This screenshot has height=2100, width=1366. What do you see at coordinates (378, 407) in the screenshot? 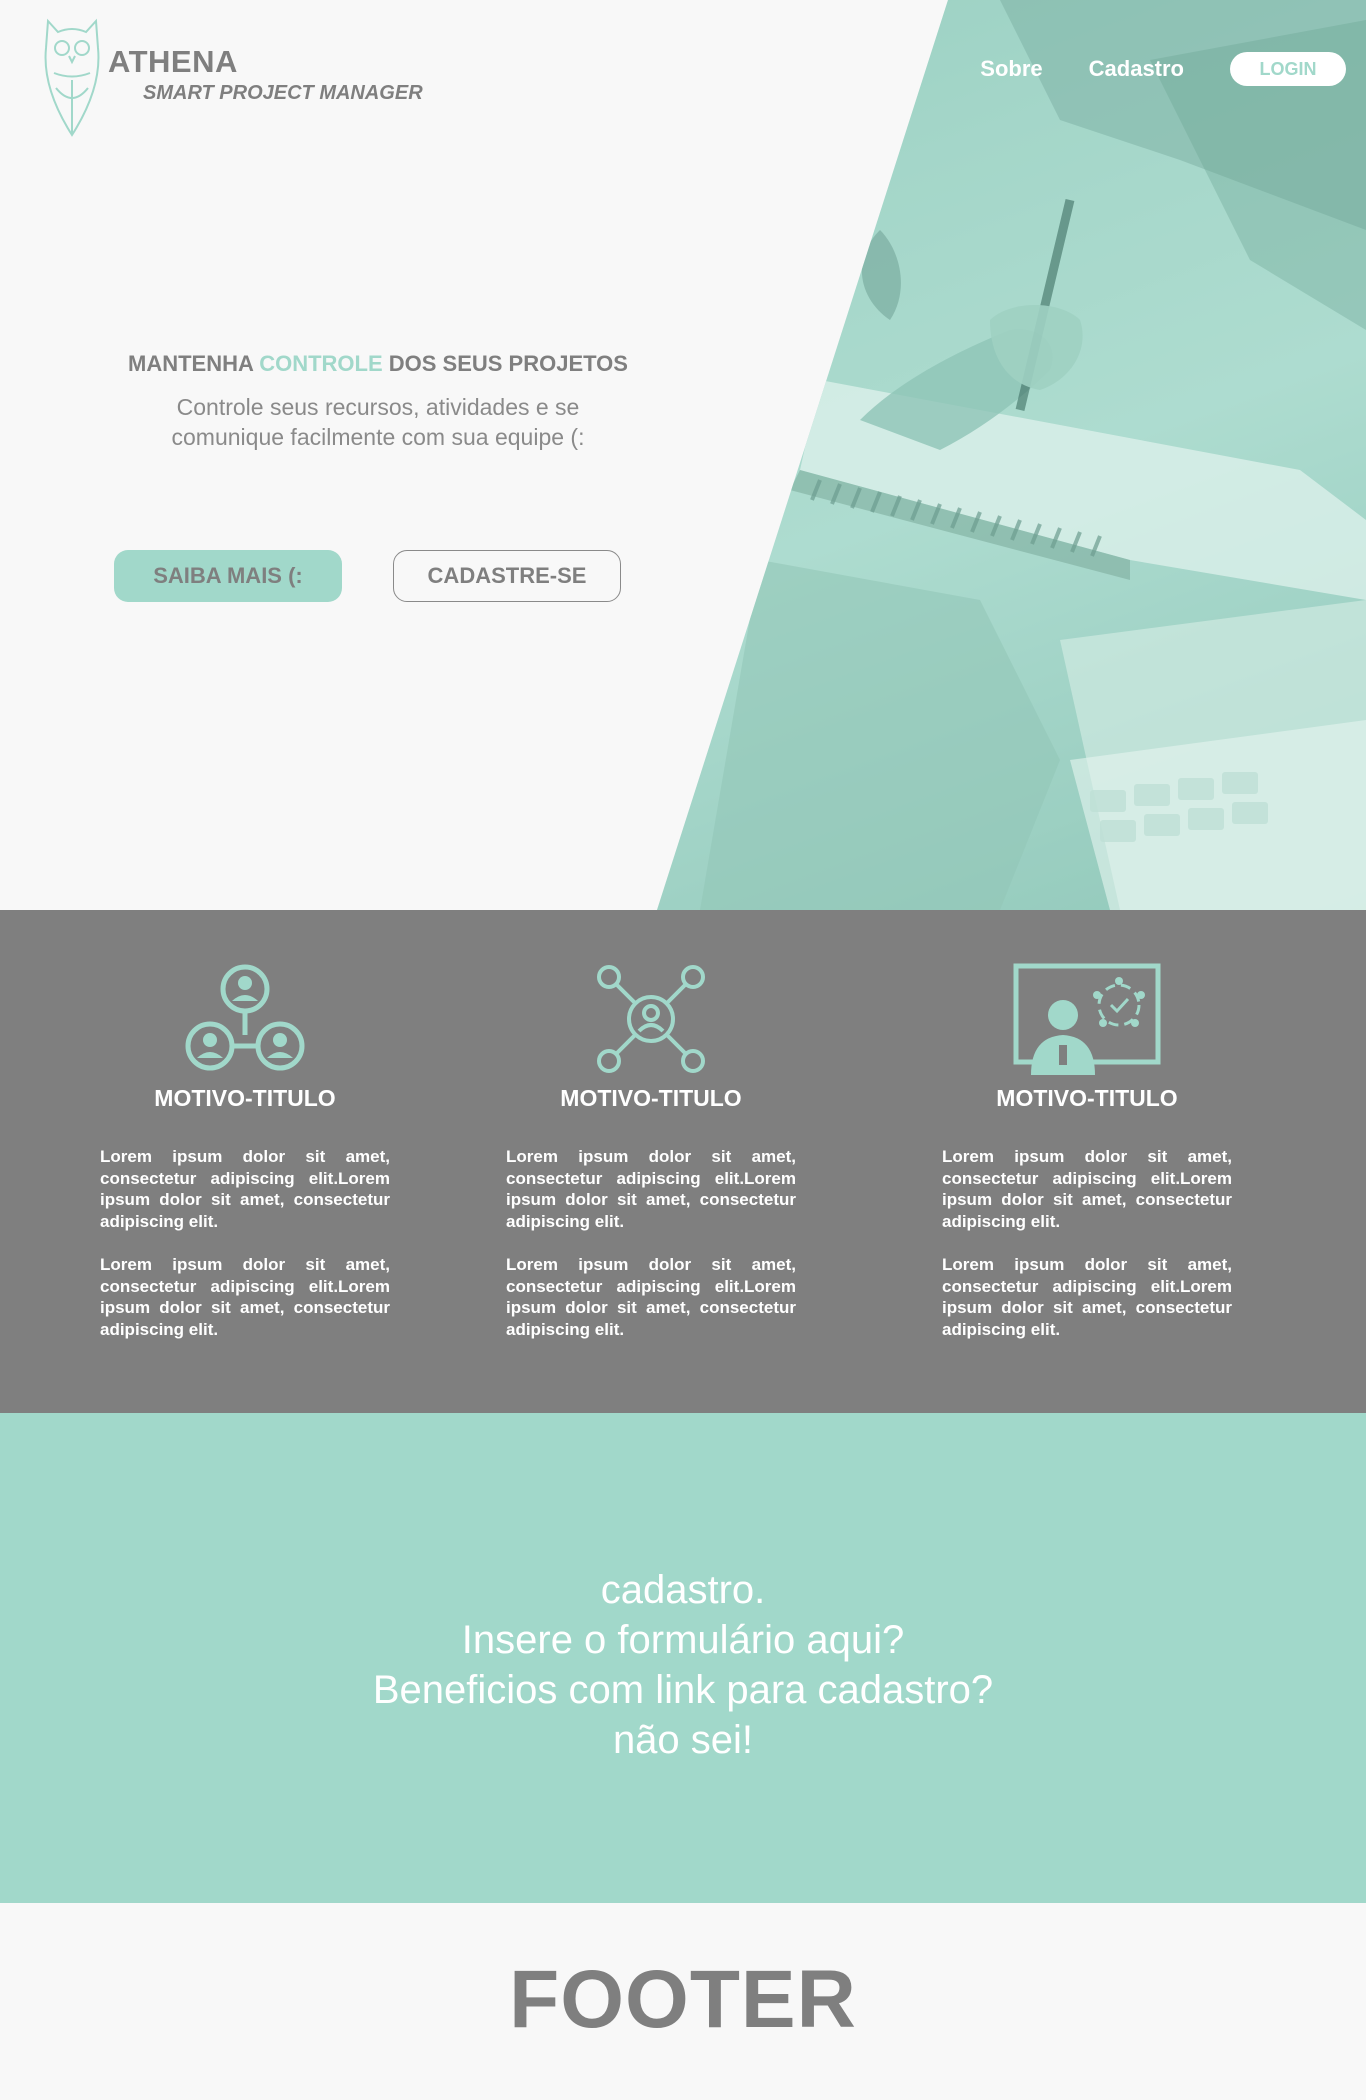
I see `hero-subtitle-line: Controle seus recursos, atividades e se` at bounding box center [378, 407].